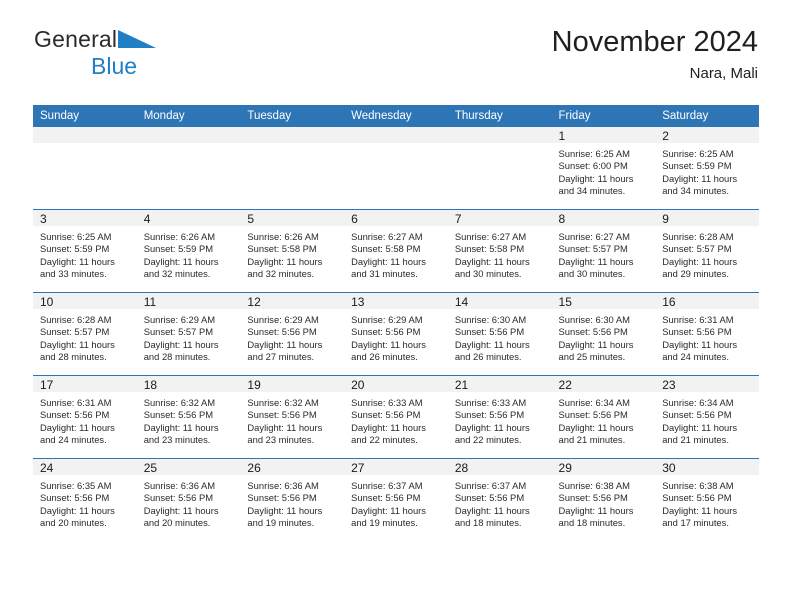  I want to click on sunrise-text: Sunrise: 6:35 AM, so click(76, 485).